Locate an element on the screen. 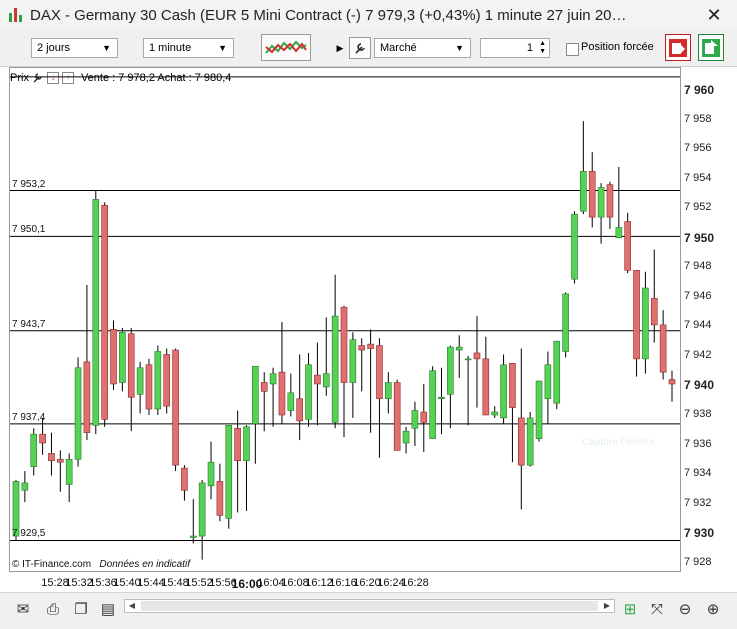 Image resolution: width=737 pixels, height=629 pixels. horizontal-scrollbar: ◀ ▶ is located at coordinates (369, 606).